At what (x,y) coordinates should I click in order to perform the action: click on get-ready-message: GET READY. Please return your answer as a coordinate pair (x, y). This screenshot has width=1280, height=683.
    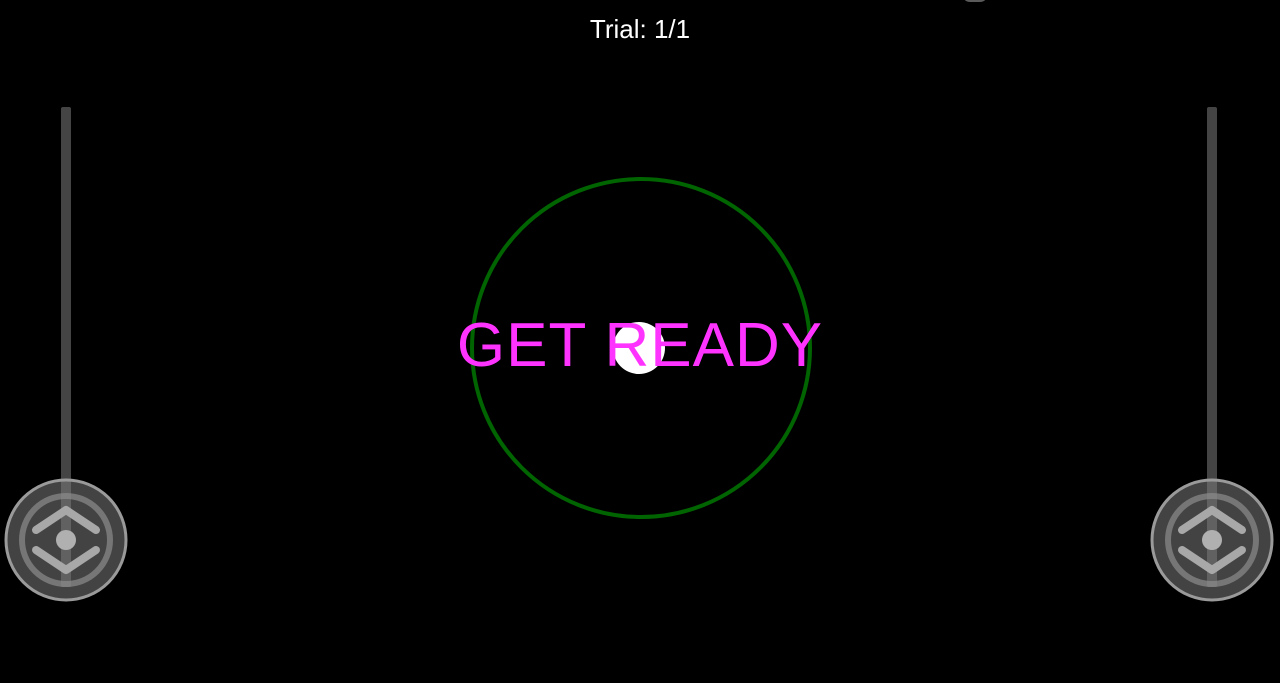
    Looking at the image, I should click on (640, 345).